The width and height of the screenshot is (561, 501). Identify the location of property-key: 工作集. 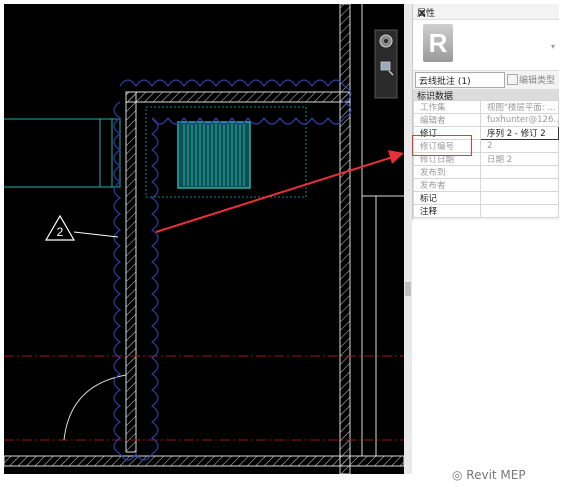
(447, 107).